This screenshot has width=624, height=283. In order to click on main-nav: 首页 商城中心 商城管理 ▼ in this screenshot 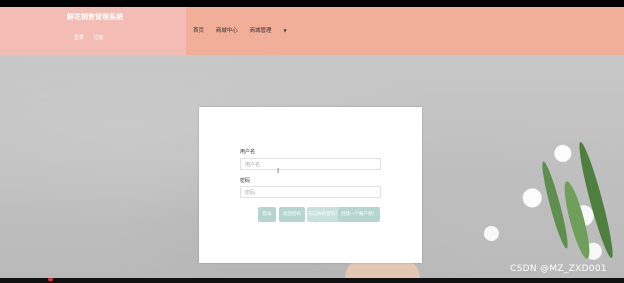, I will do `click(250, 30)`.